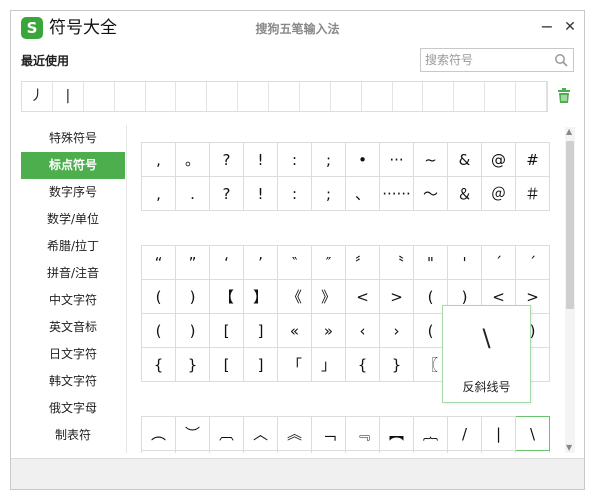 Image resolution: width=596 pixels, height=498 pixels. I want to click on symbol-cell: \, so click(532, 433).